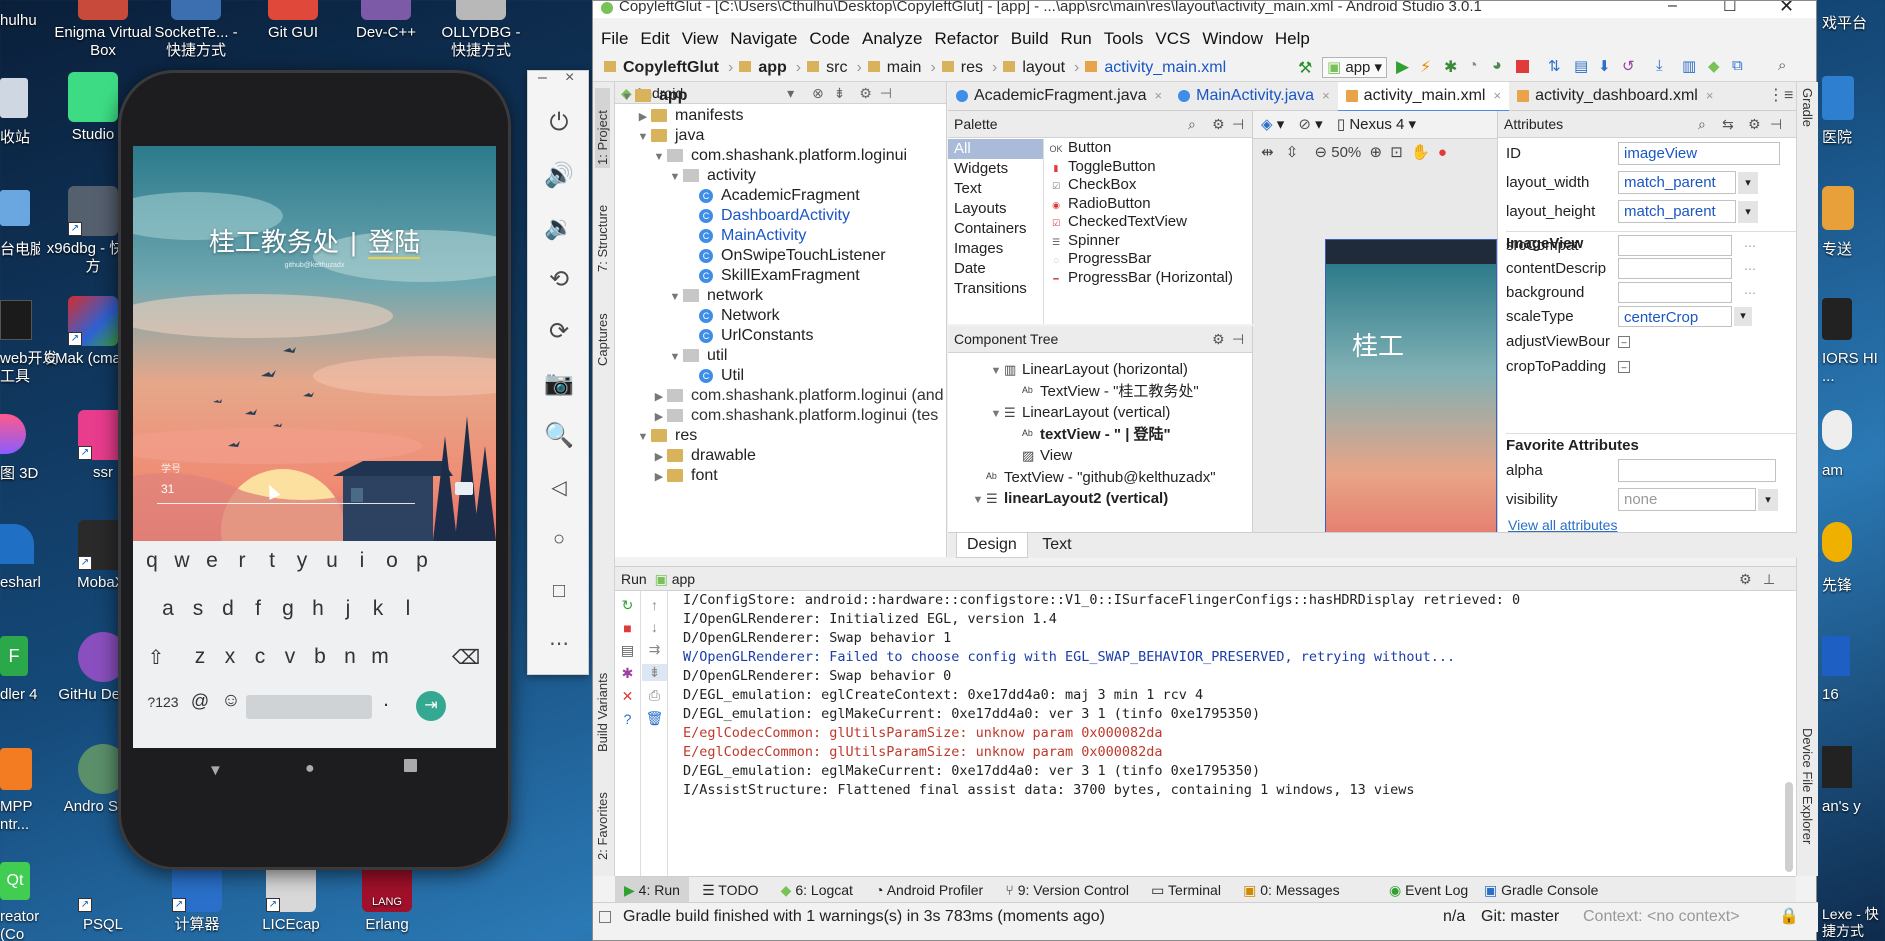  I want to click on palette-category: Containers, so click(995, 229).